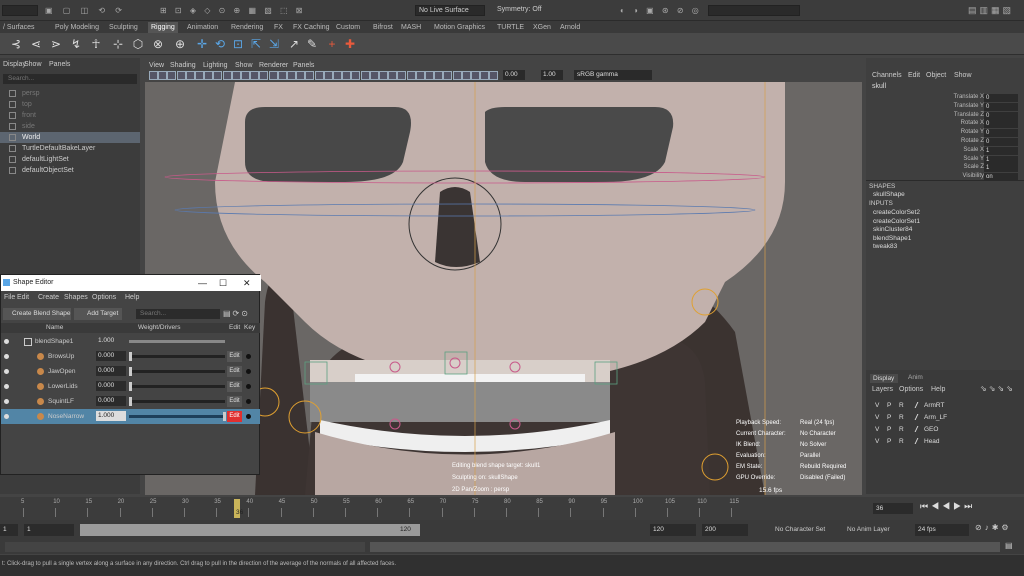 This screenshot has height=576, width=1024. I want to click on shelf-tab-fx-caching: FX Caching, so click(311, 27).